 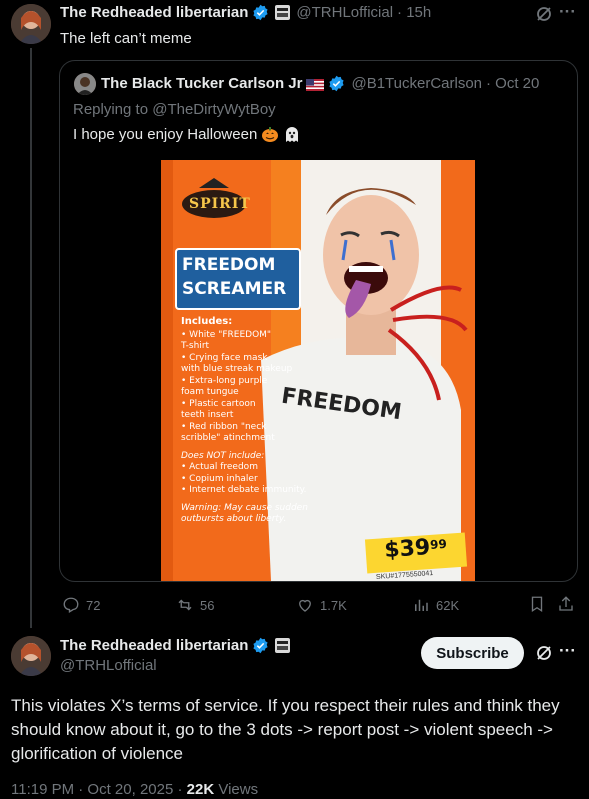 What do you see at coordinates (31, 338) in the screenshot?
I see `thread-line` at bounding box center [31, 338].